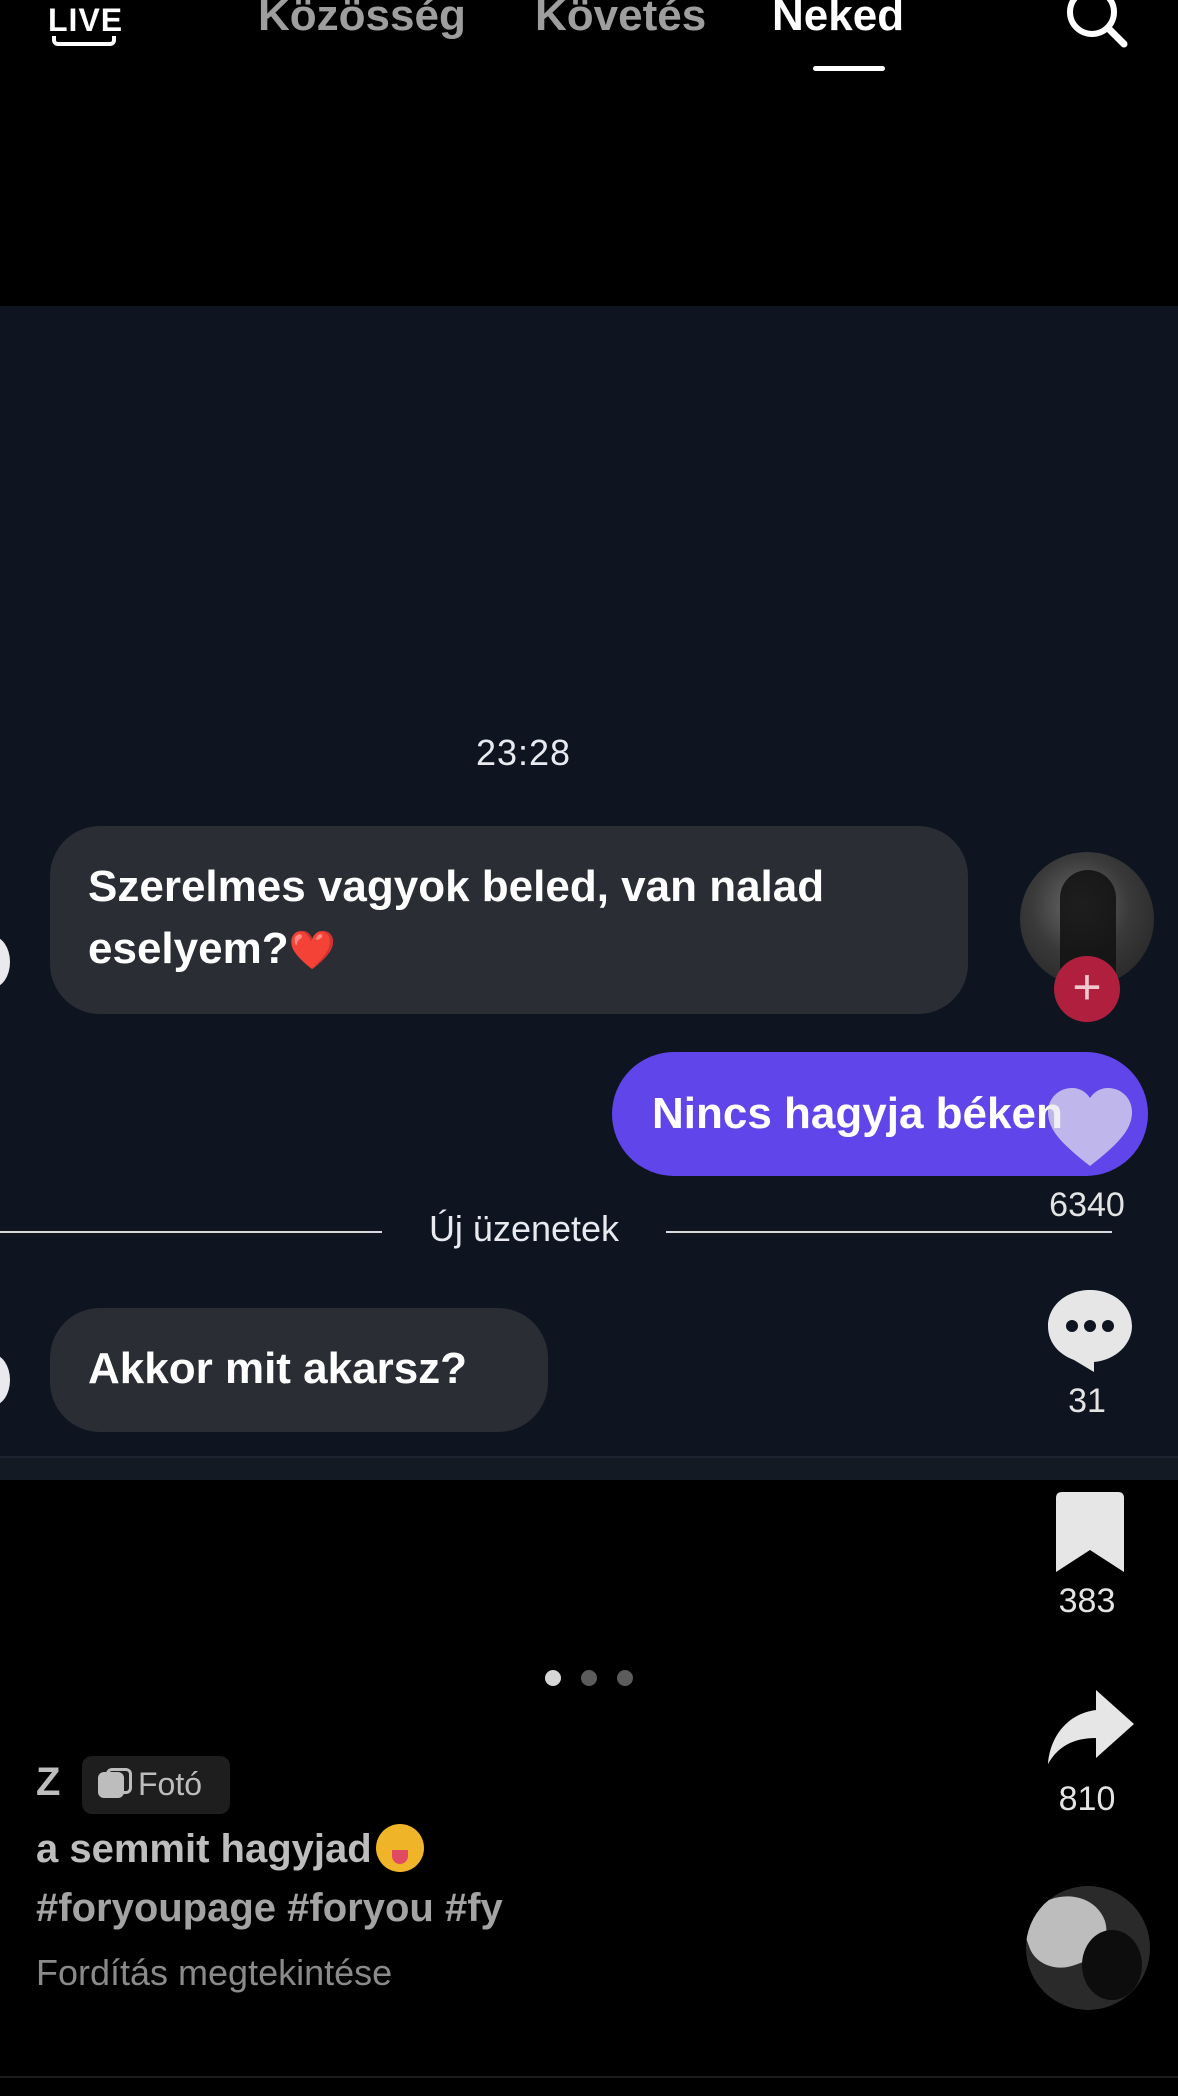 The width and height of the screenshot is (1178, 2096). I want to click on hashtags: #foryoupage #foryou #fy, so click(269, 1908).